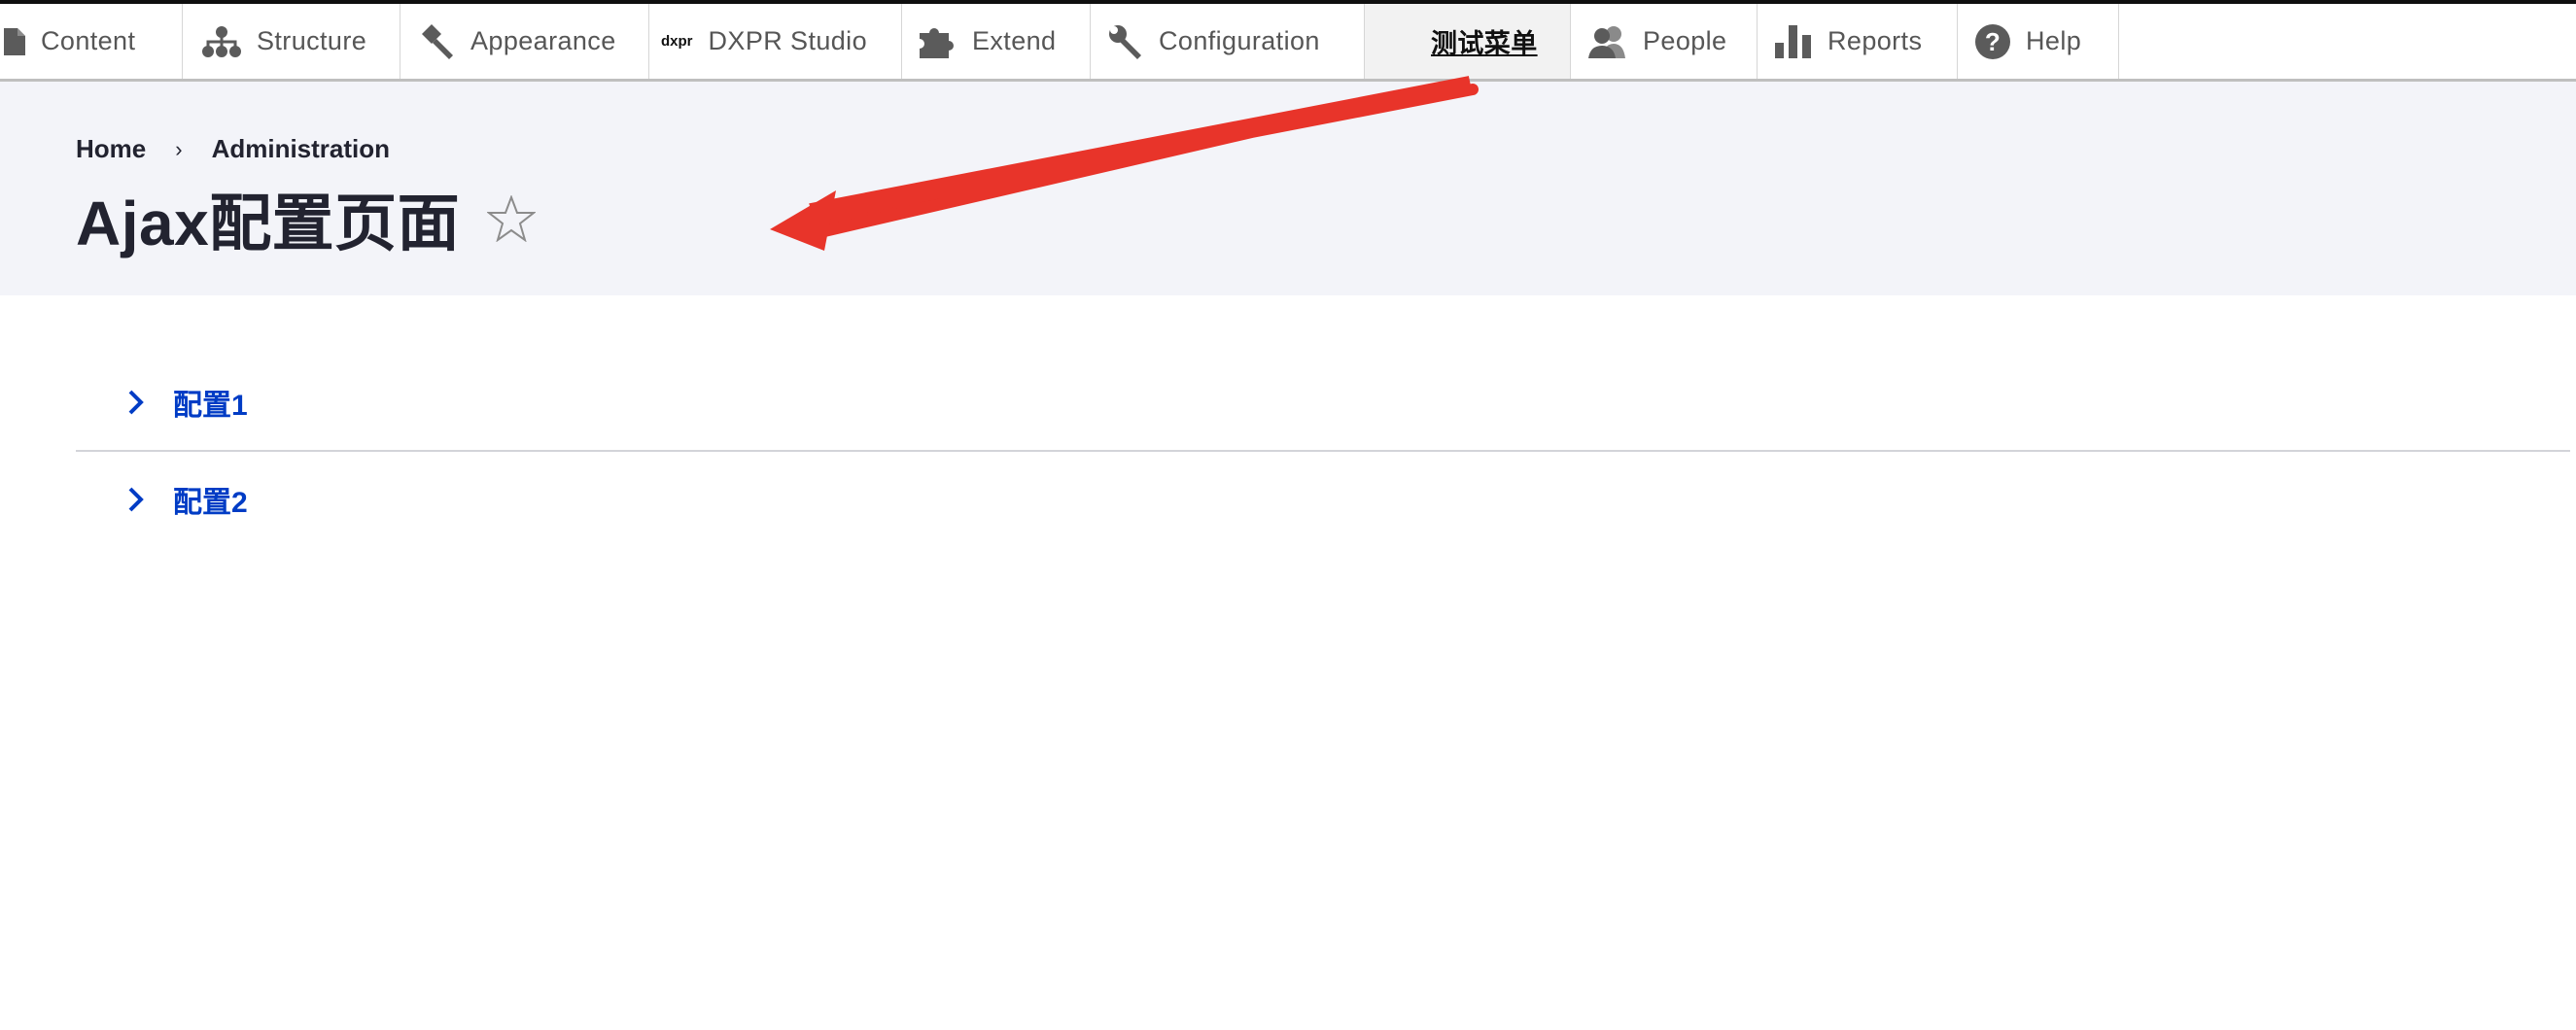 This screenshot has height=1030, width=2576. I want to click on toolbar-item-test-menu: 测试菜单, so click(1468, 41).